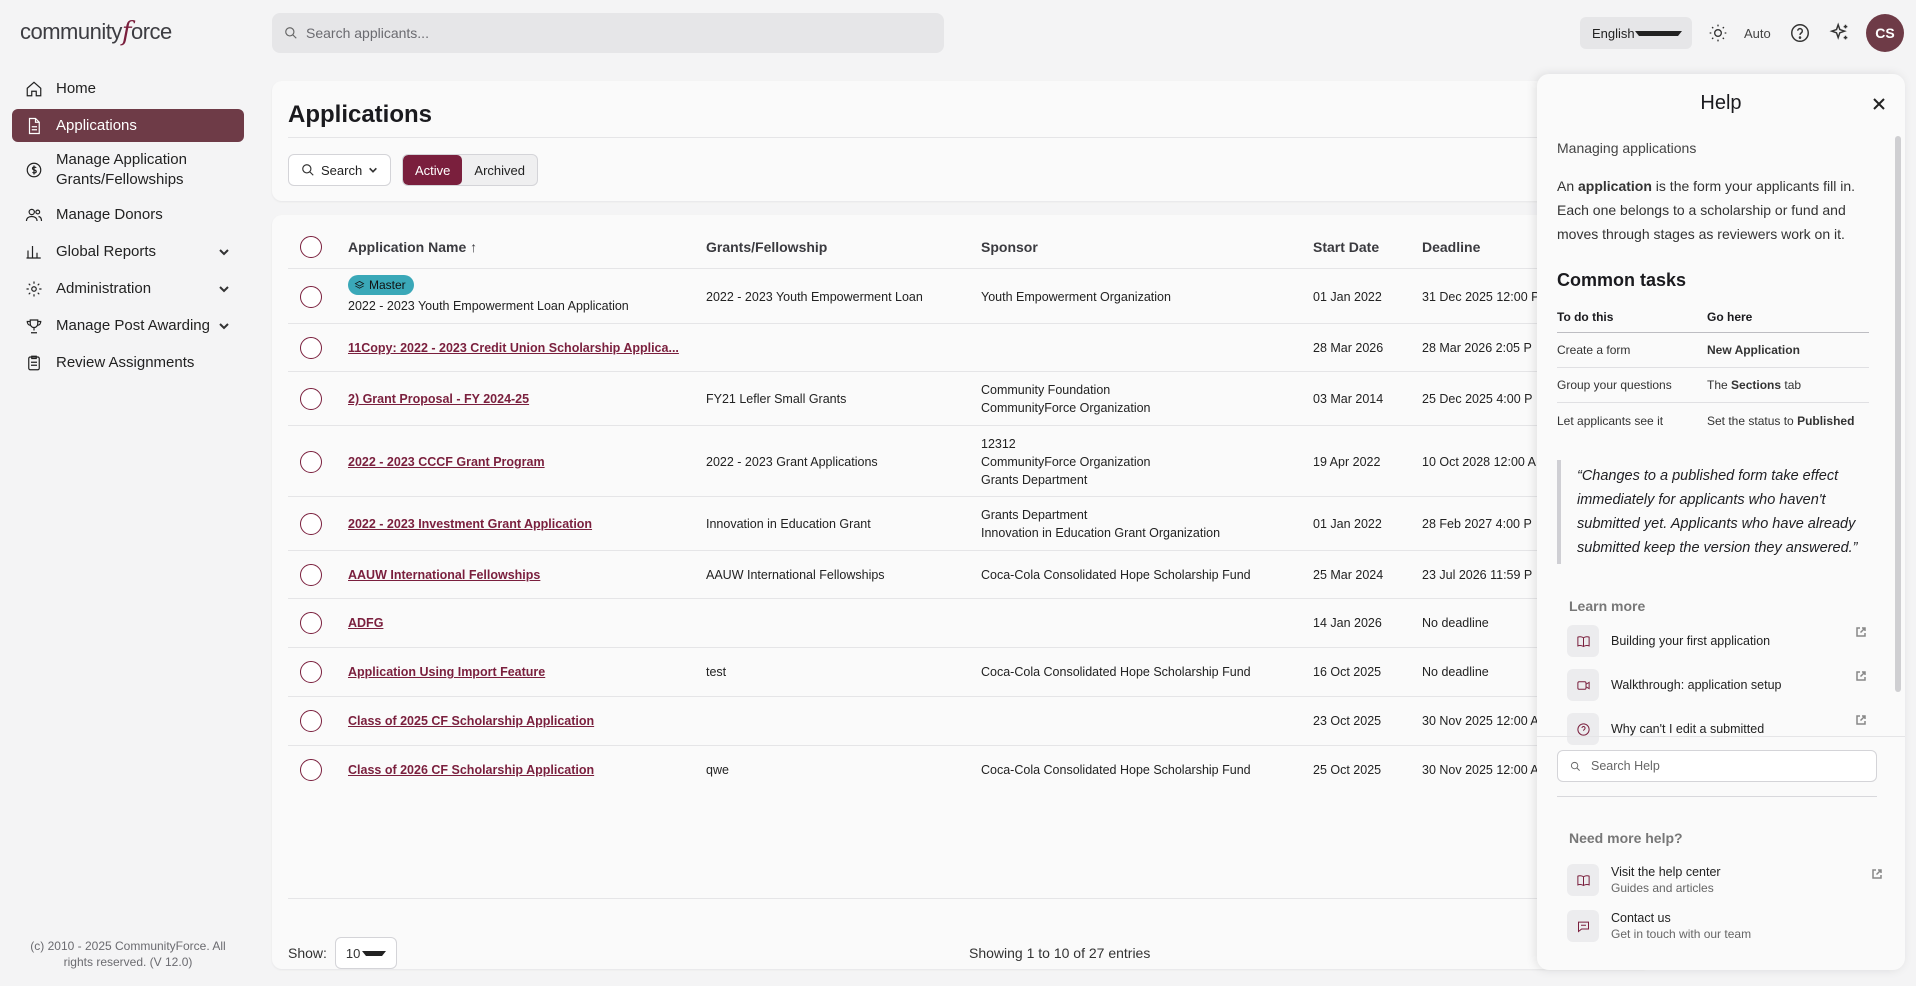 The image size is (1916, 986). Describe the element at coordinates (381, 285) in the screenshot. I see `master-badge: Master` at that location.